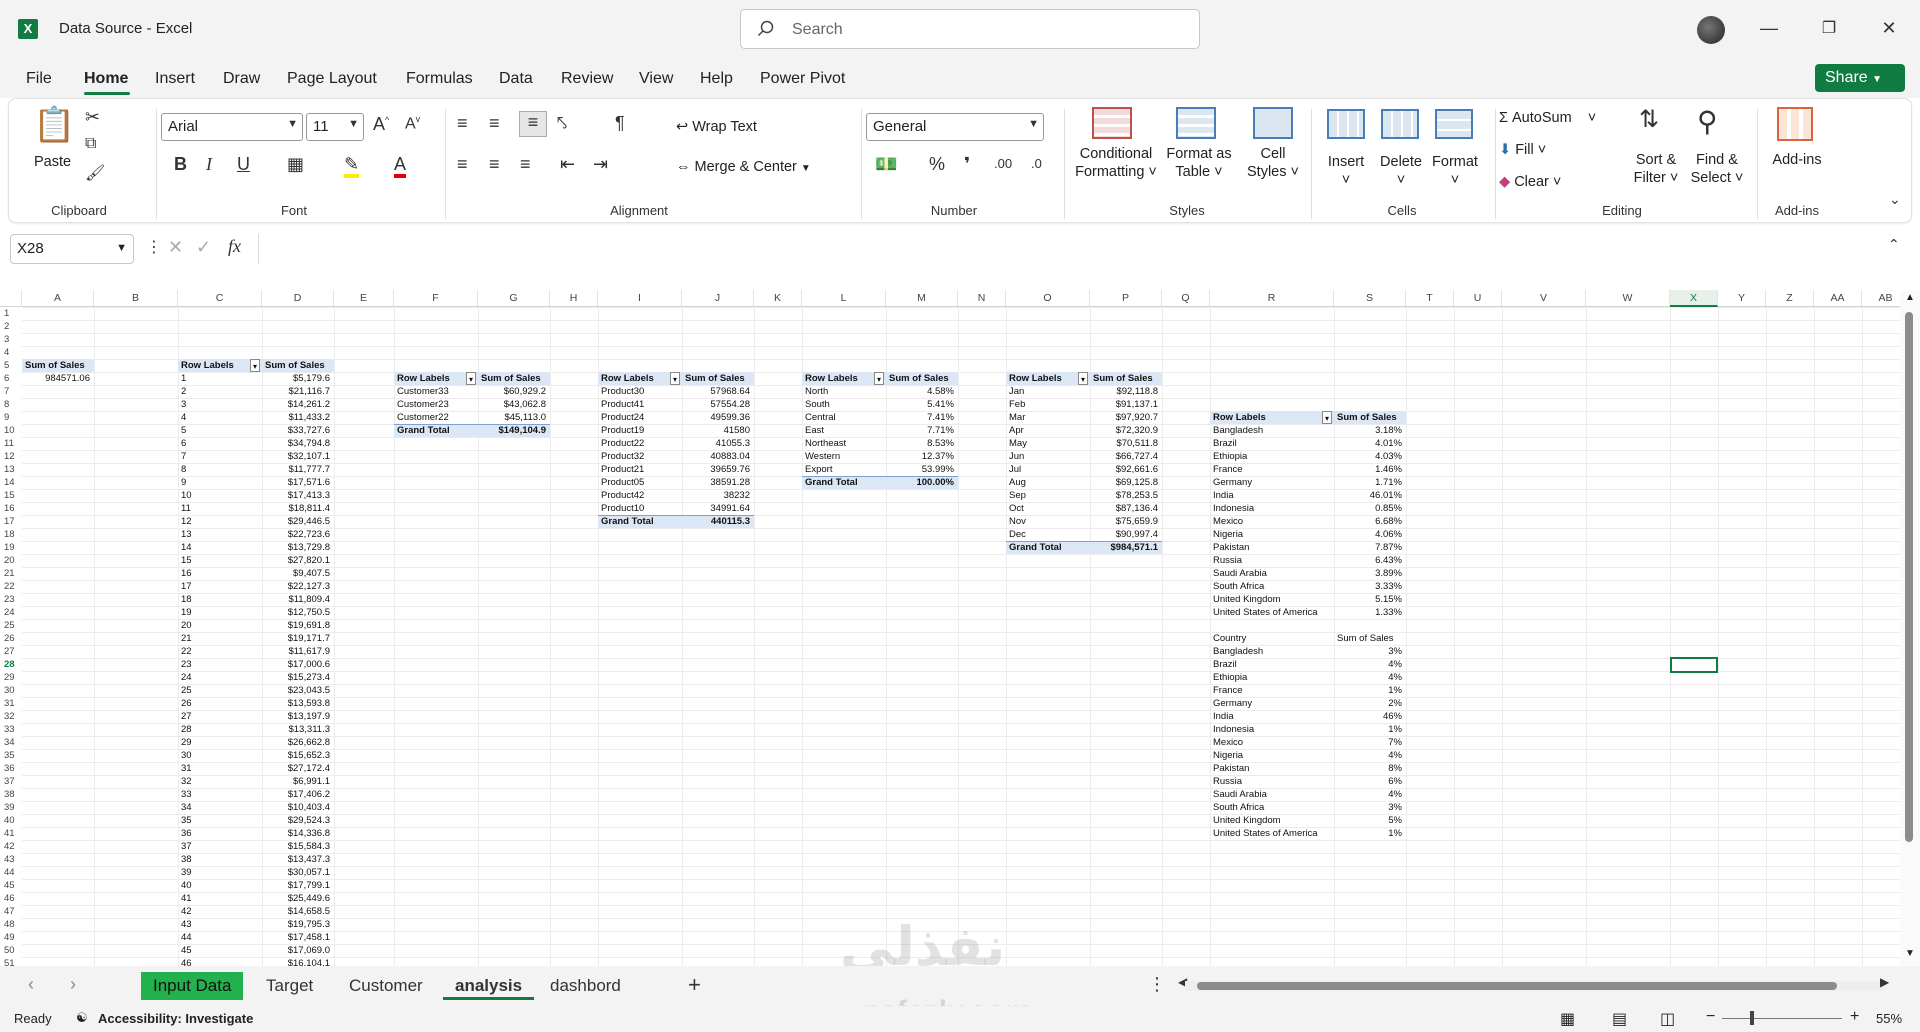 This screenshot has width=1920, height=1032. Describe the element at coordinates (1910, 297) in the screenshot. I see `scroll-up-icon: ▲` at that location.